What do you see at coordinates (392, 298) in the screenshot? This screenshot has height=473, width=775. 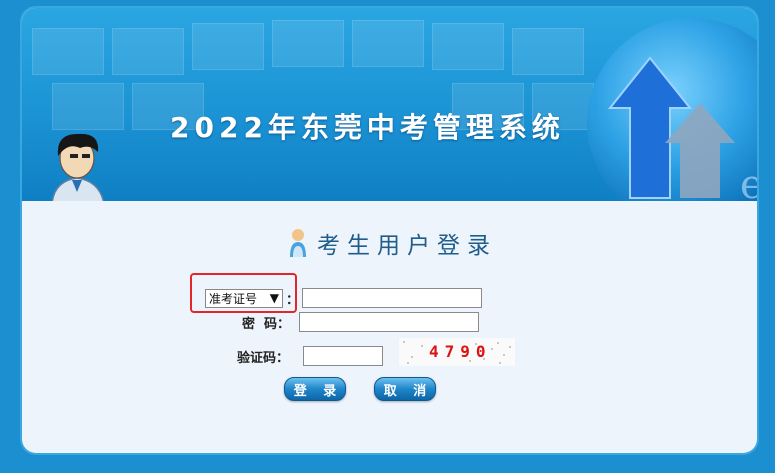 I see `id-number-input` at bounding box center [392, 298].